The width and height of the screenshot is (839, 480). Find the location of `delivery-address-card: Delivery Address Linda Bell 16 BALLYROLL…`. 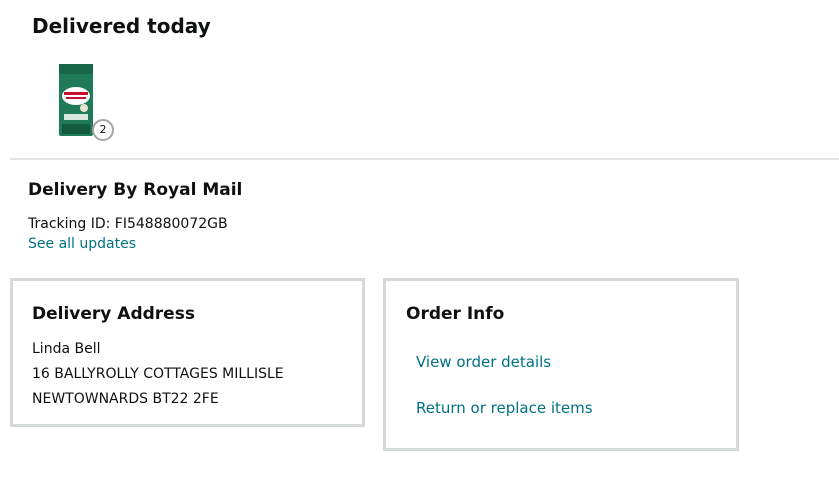

delivery-address-card: Delivery Address Linda Bell 16 BALLYROLL… is located at coordinates (187, 352).